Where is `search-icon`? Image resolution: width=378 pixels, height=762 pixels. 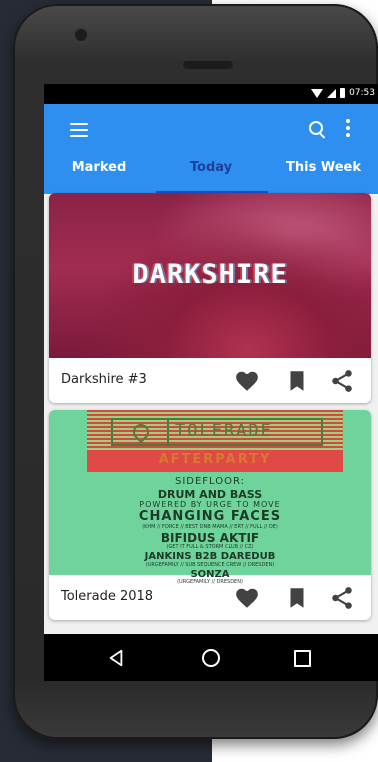 search-icon is located at coordinates (316, 128).